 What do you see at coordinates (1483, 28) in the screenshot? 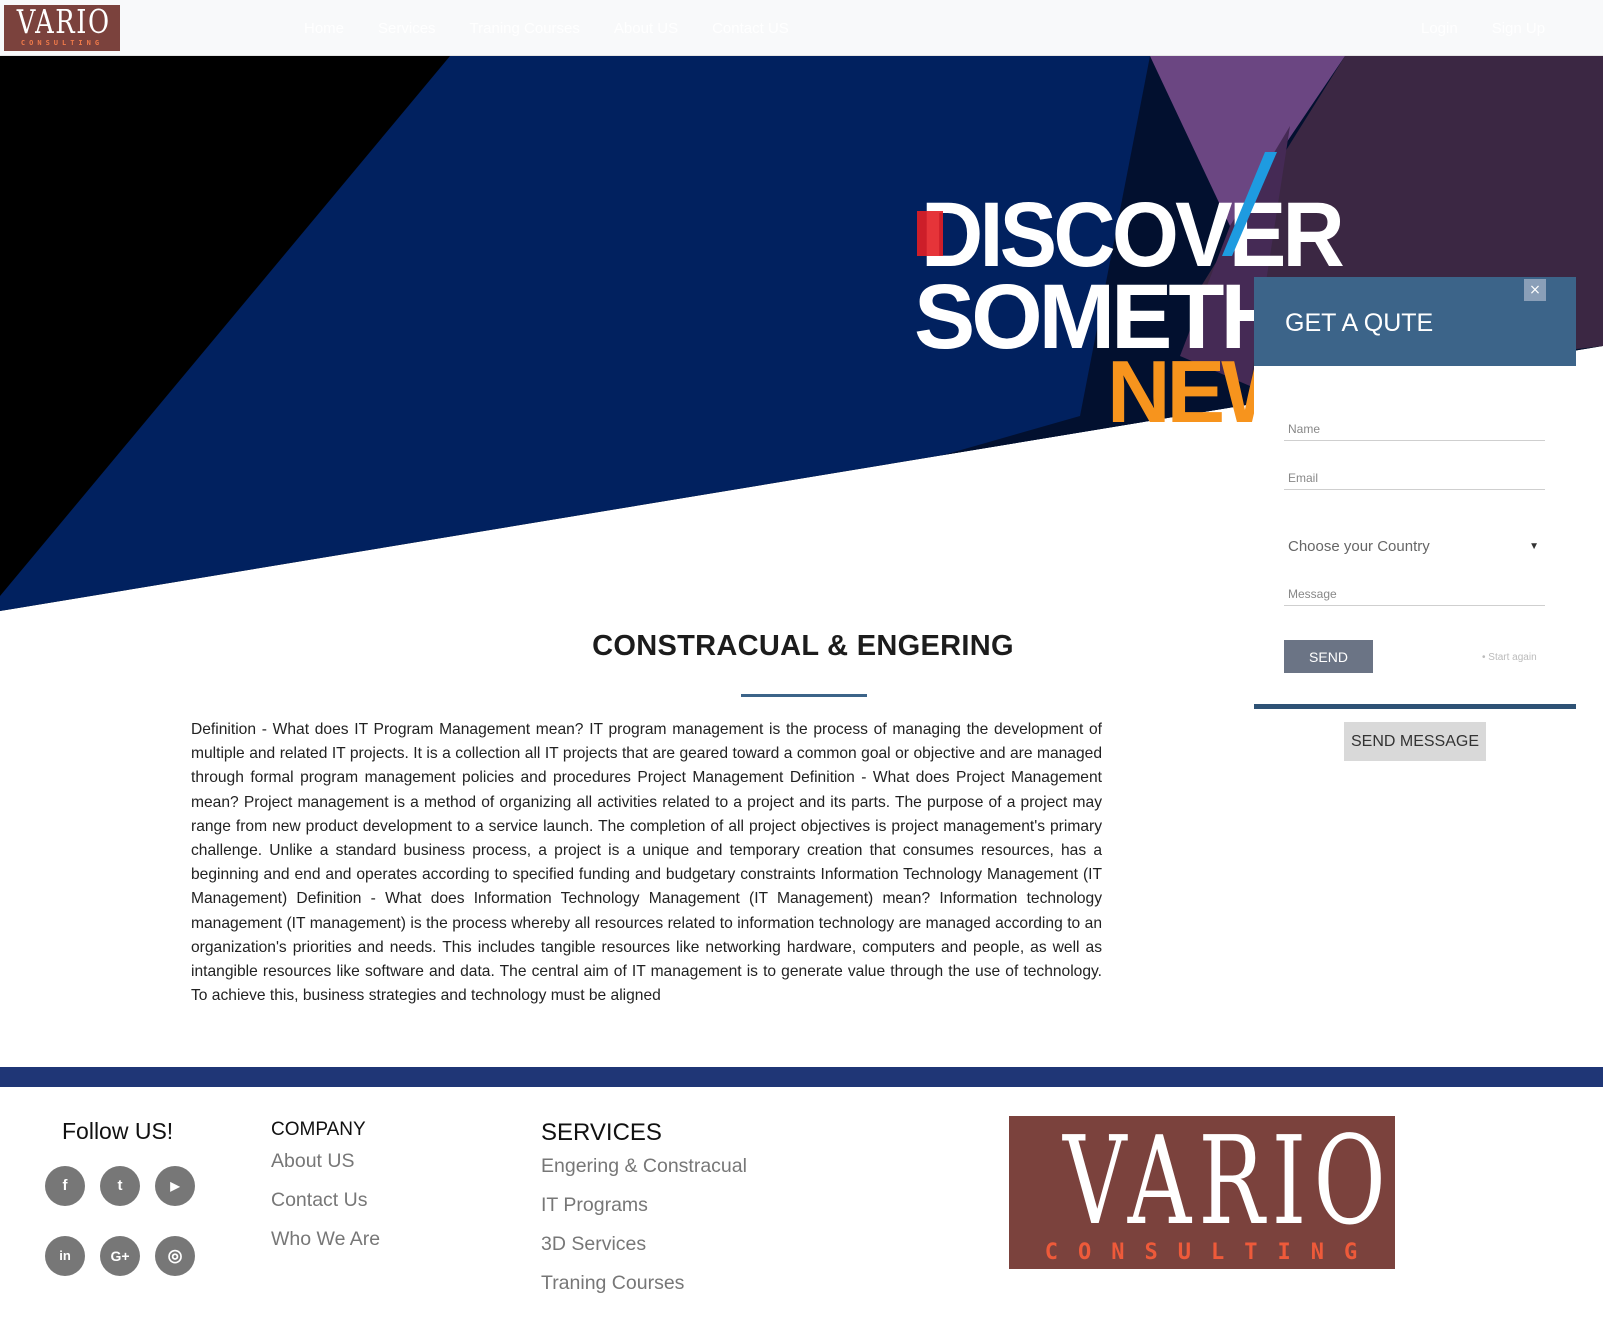
I see `nav-auth: Login Sign Up` at bounding box center [1483, 28].